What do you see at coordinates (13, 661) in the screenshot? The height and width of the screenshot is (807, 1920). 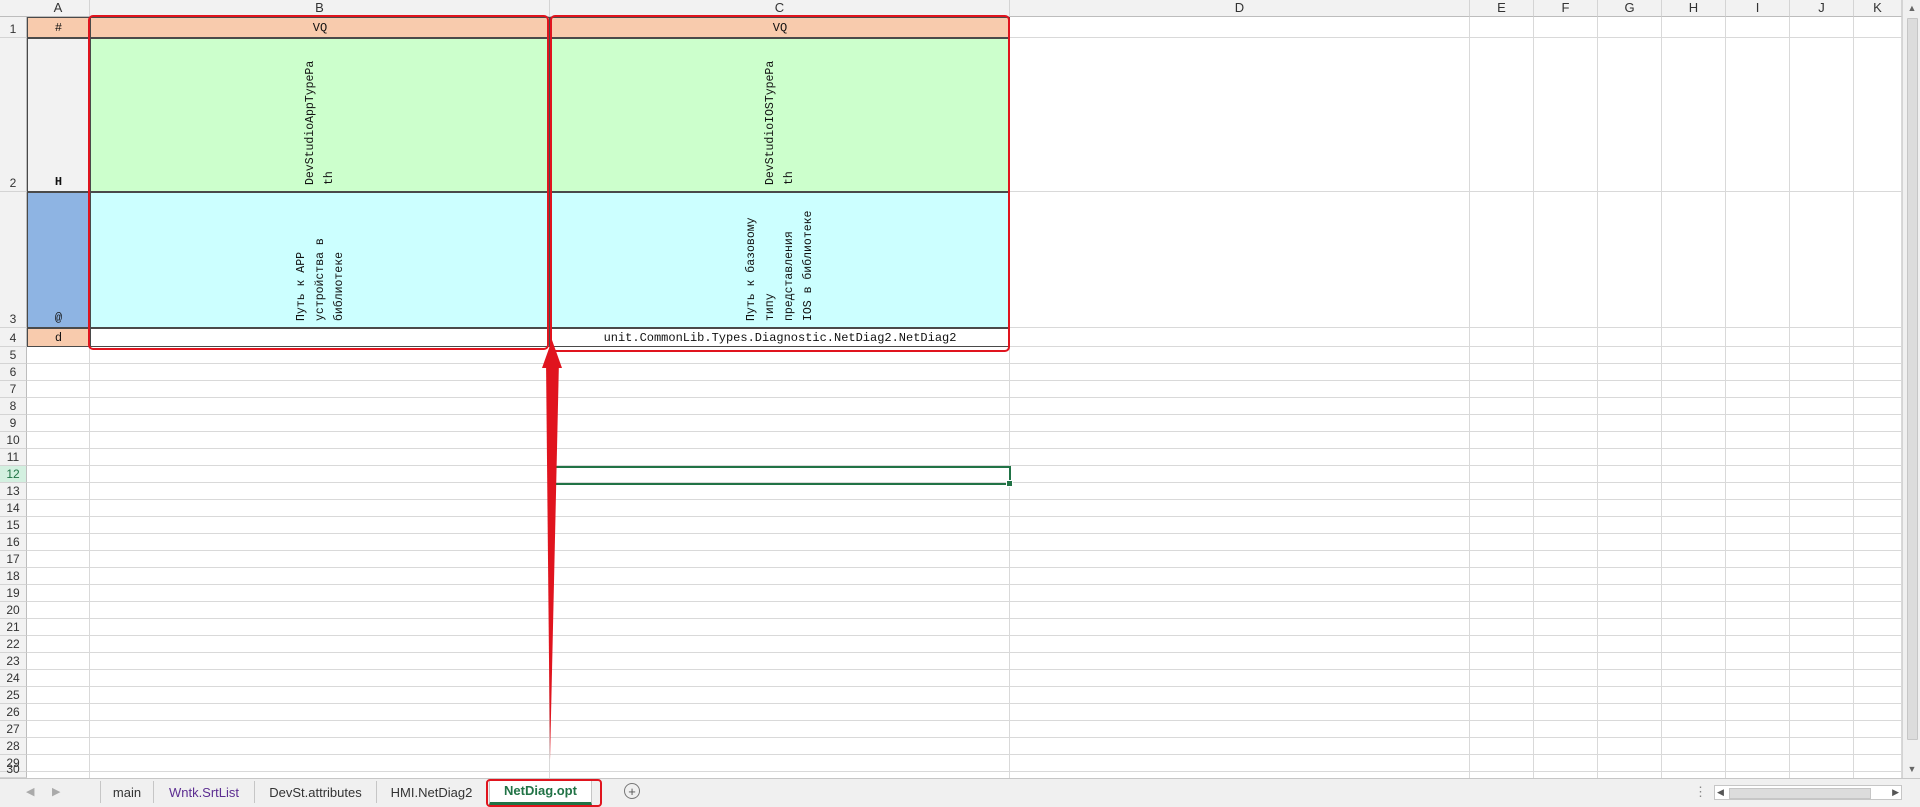 I see `row-header-23: 23` at bounding box center [13, 661].